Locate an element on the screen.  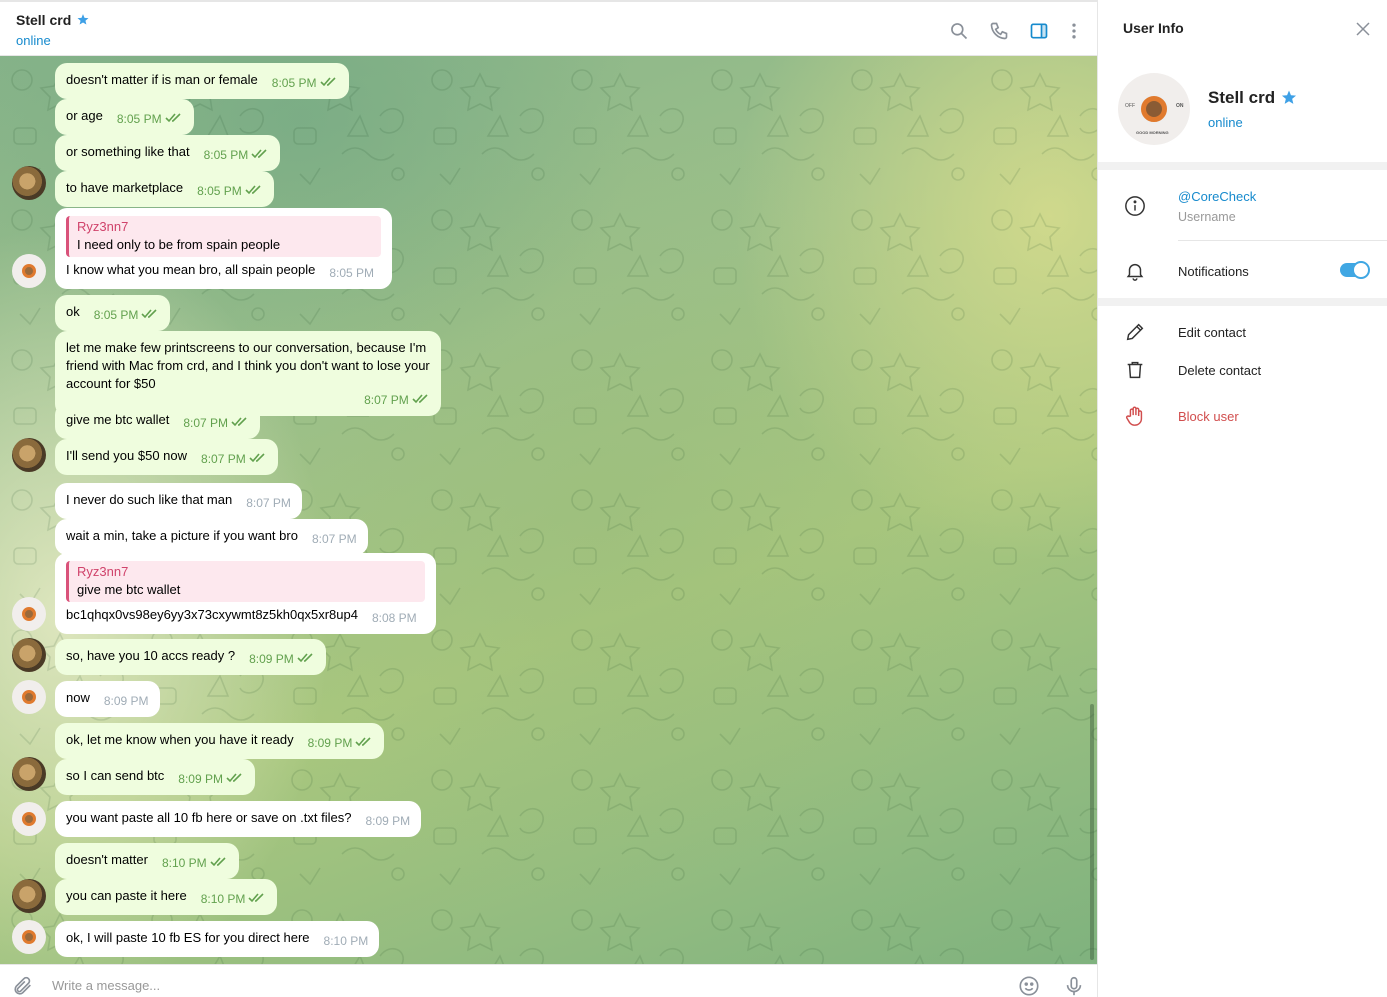
close-icon is located at coordinates (1363, 29).